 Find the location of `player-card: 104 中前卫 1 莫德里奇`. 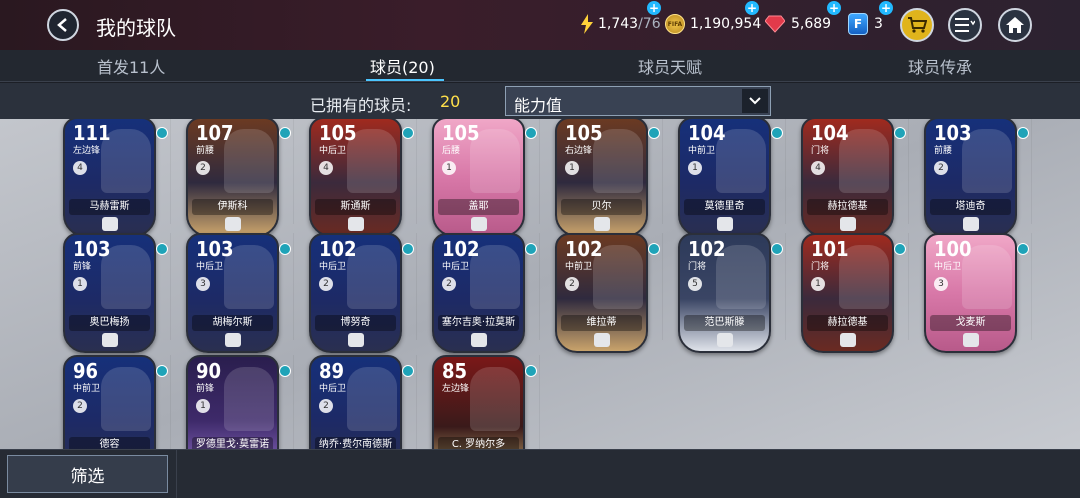

player-card: 104 中前卫 1 莫德里奇 is located at coordinates (724, 178).